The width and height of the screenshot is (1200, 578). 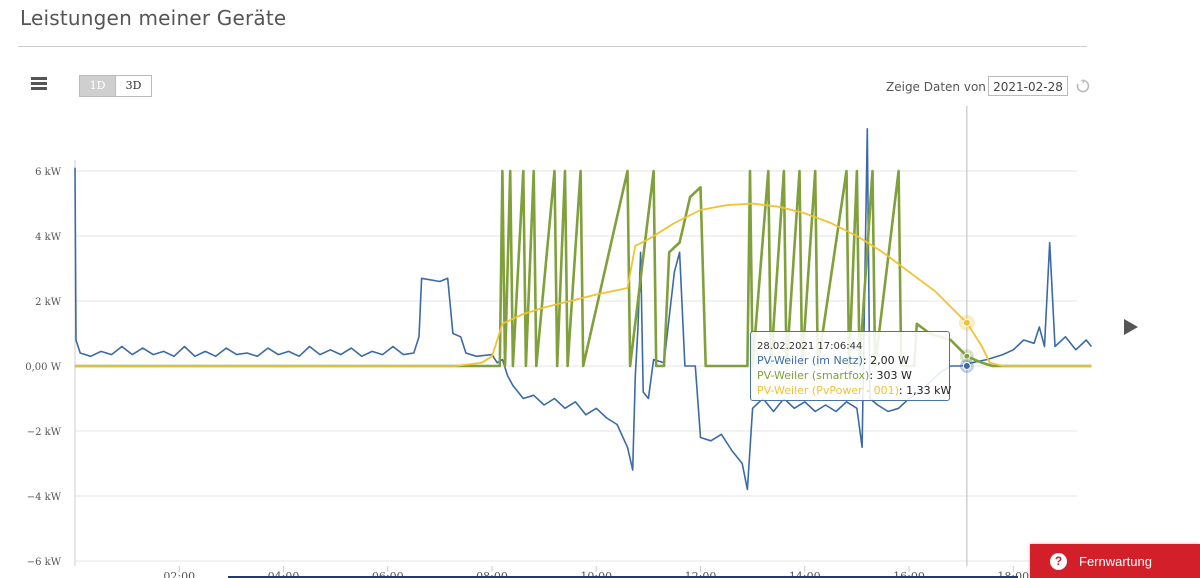 What do you see at coordinates (43, 367) in the screenshot?
I see `y-tick-label: 0,00 W` at bounding box center [43, 367].